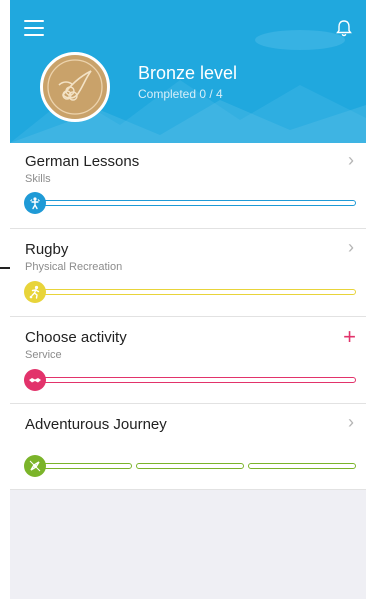 The width and height of the screenshot is (366, 599). Describe the element at coordinates (35, 466) in the screenshot. I see `compass-icon` at that location.